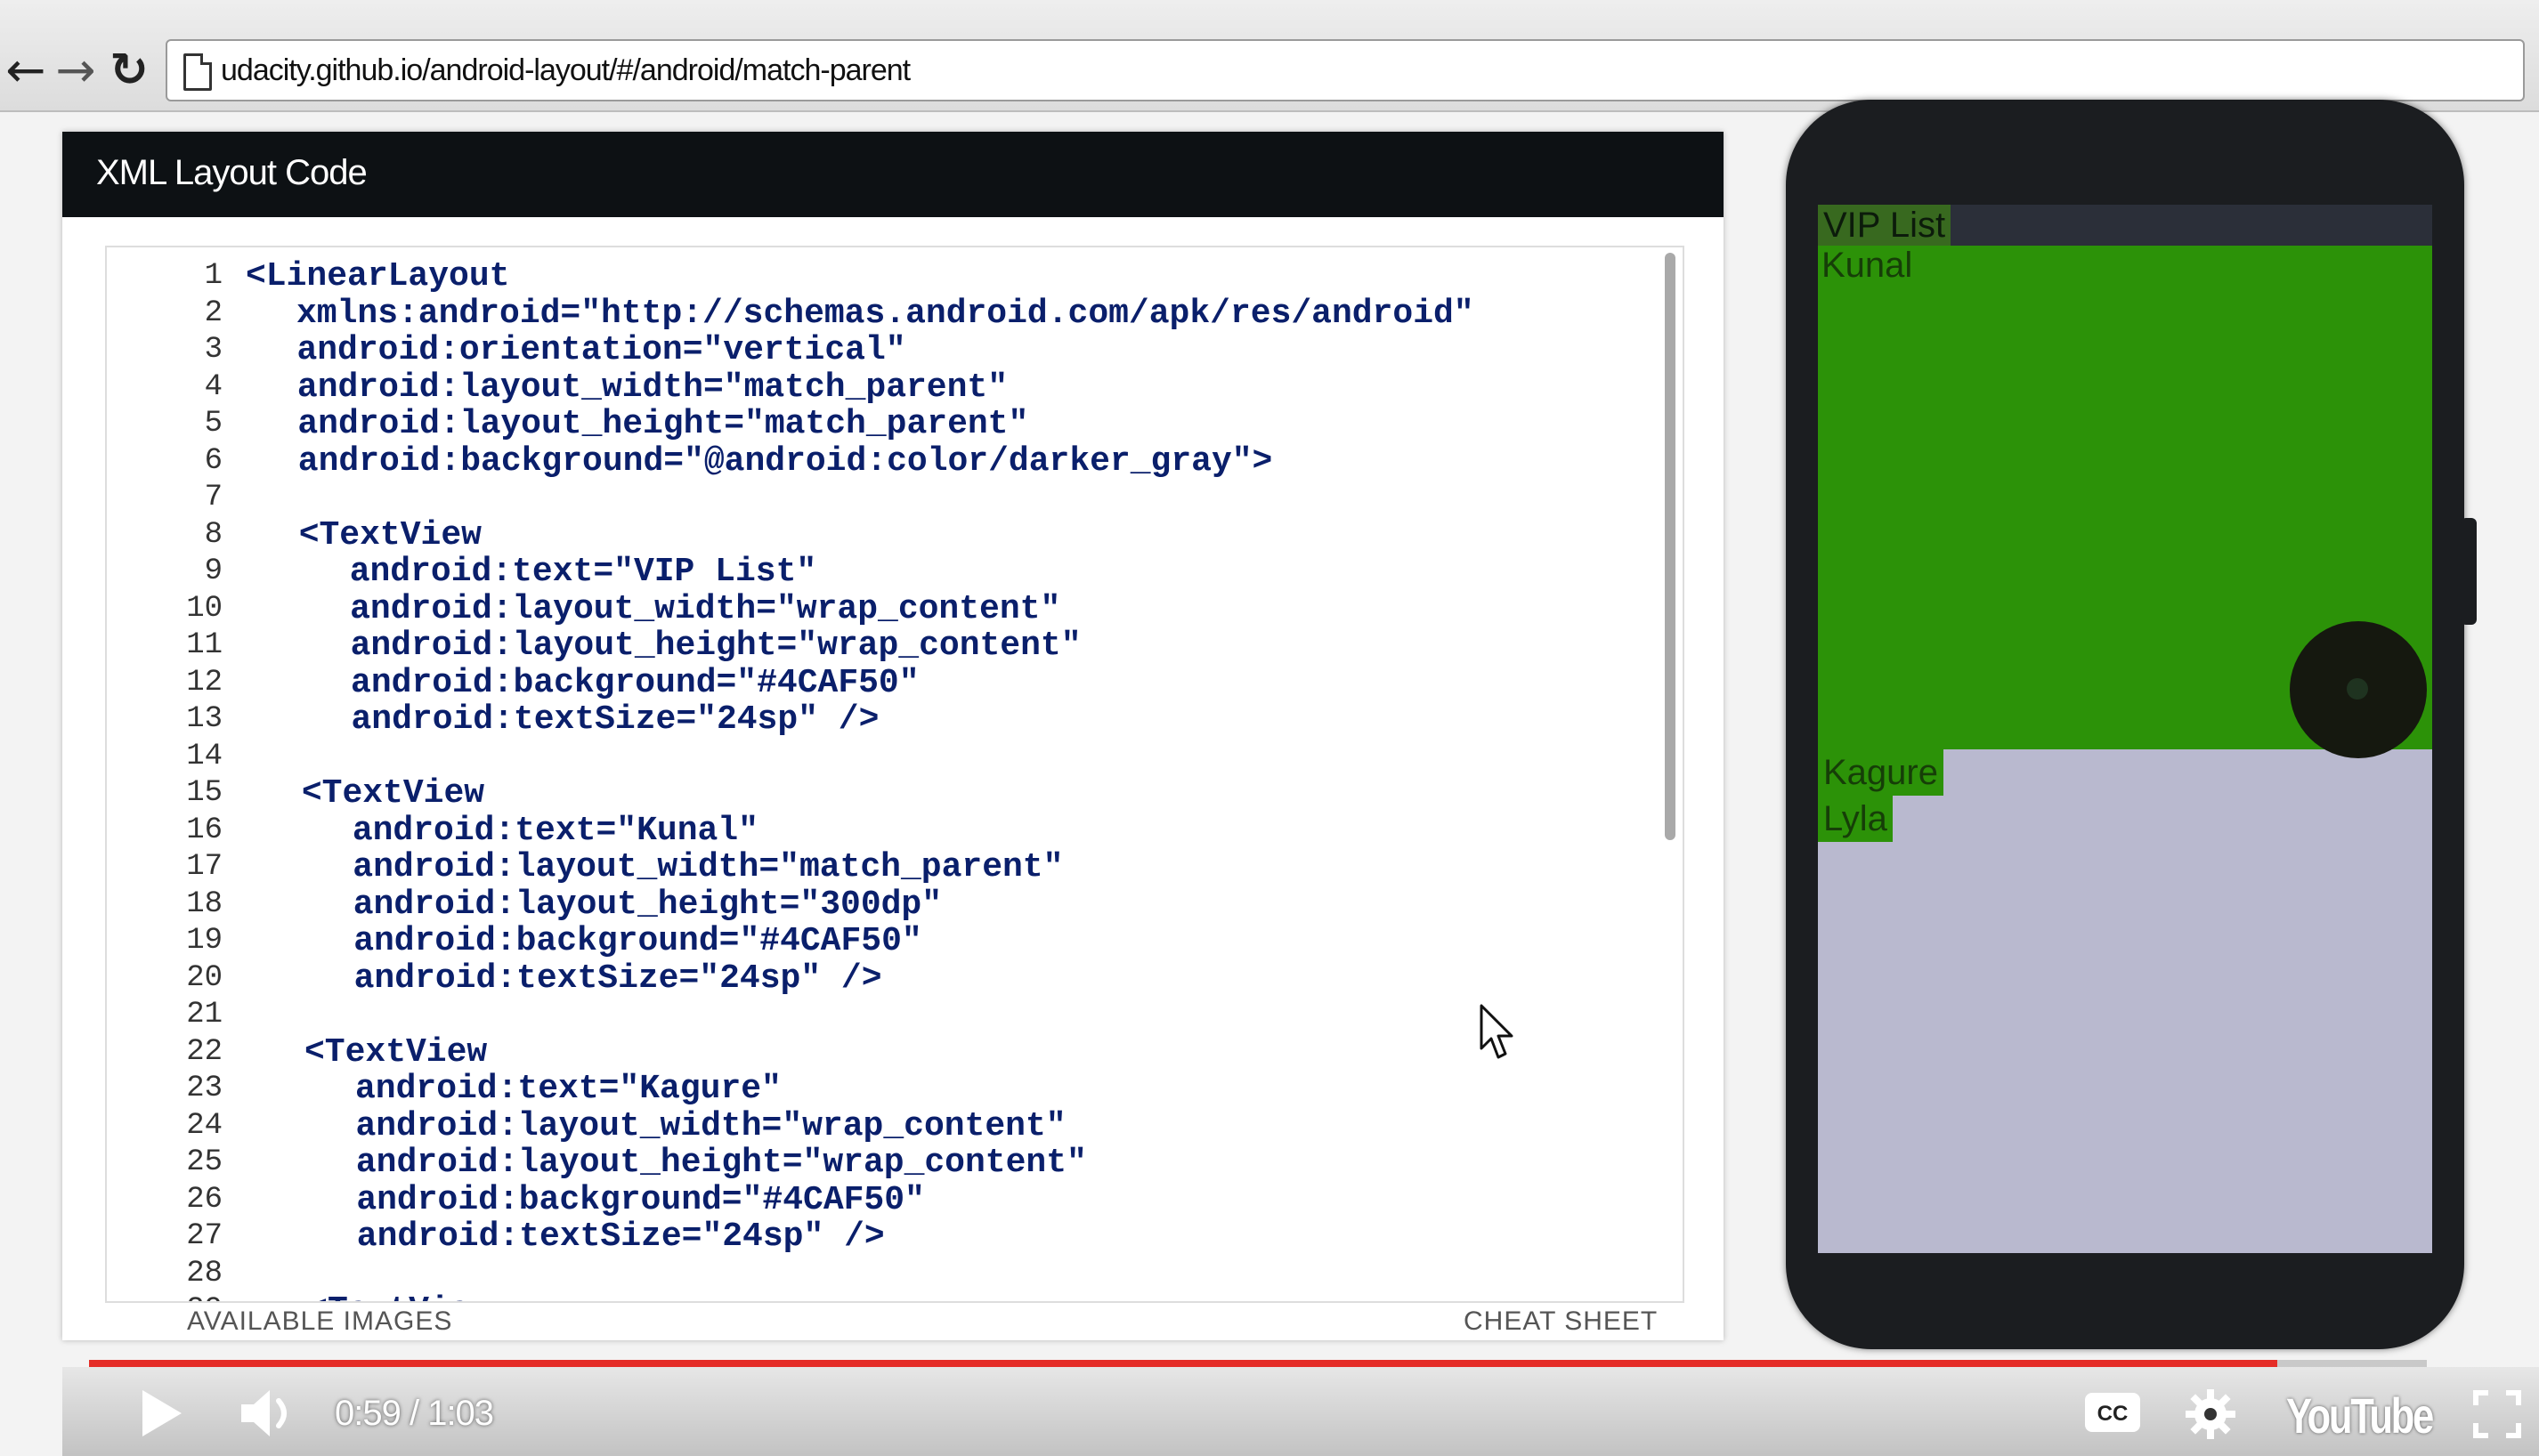 The width and height of the screenshot is (2539, 1456). I want to click on line-number: 25, so click(204, 1162).